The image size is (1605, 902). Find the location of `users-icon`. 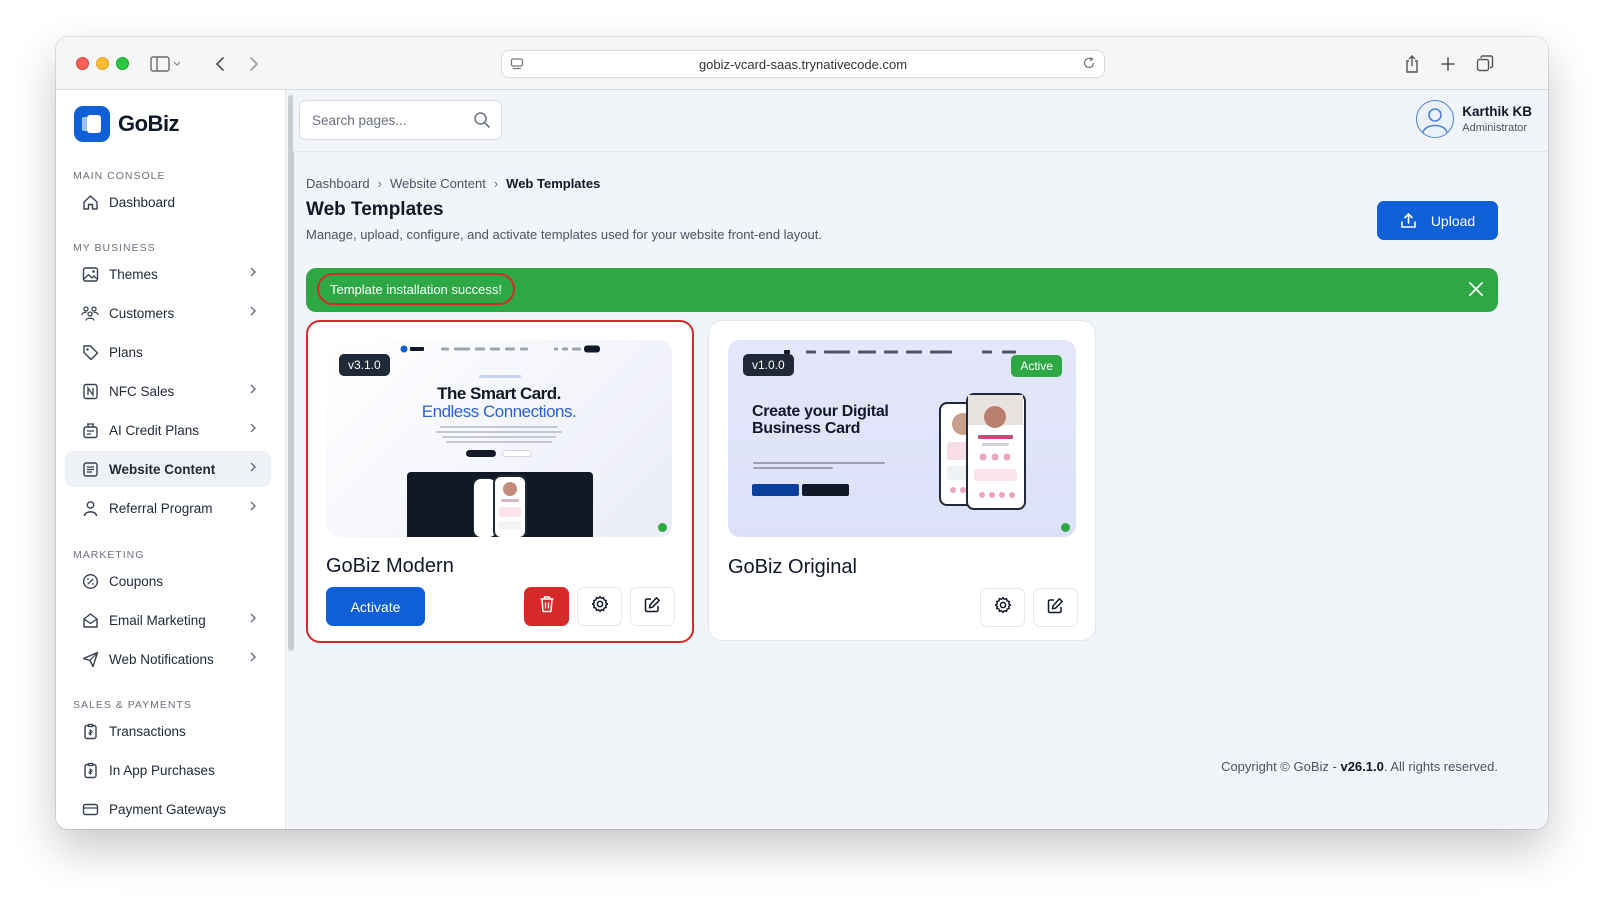

users-icon is located at coordinates (90, 313).